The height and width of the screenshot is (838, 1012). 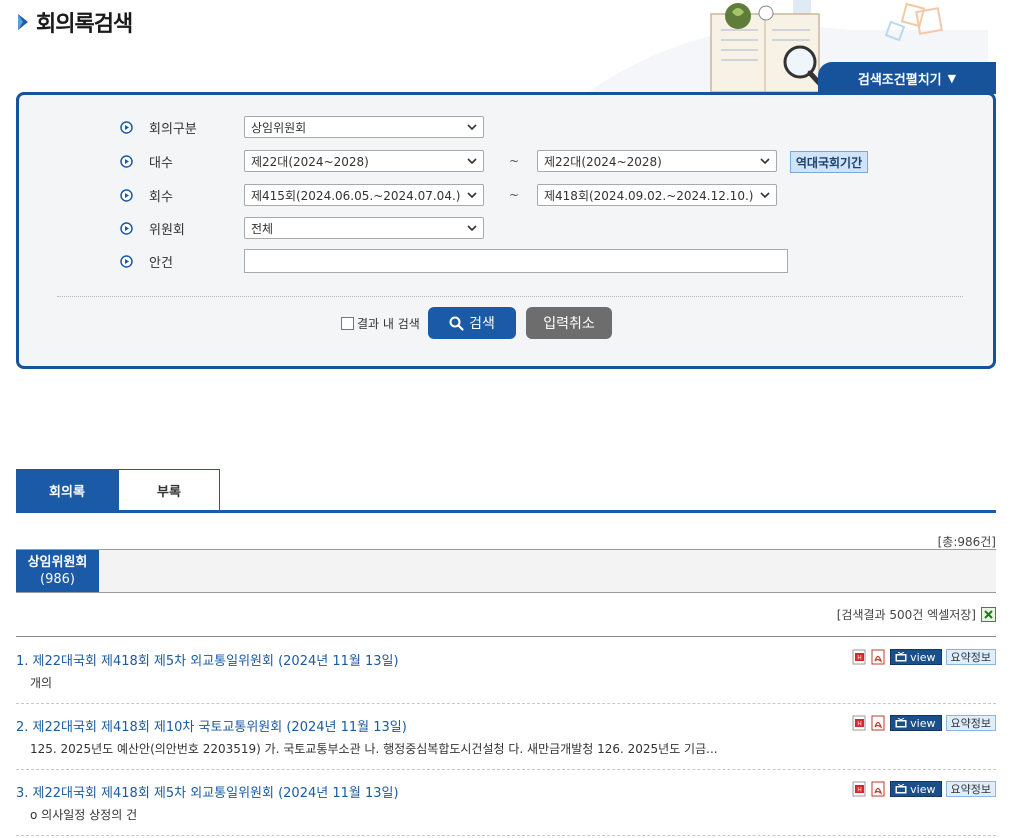 I want to click on assembly-term-from-value: 제22대(2024~2028), so click(x=310, y=161).